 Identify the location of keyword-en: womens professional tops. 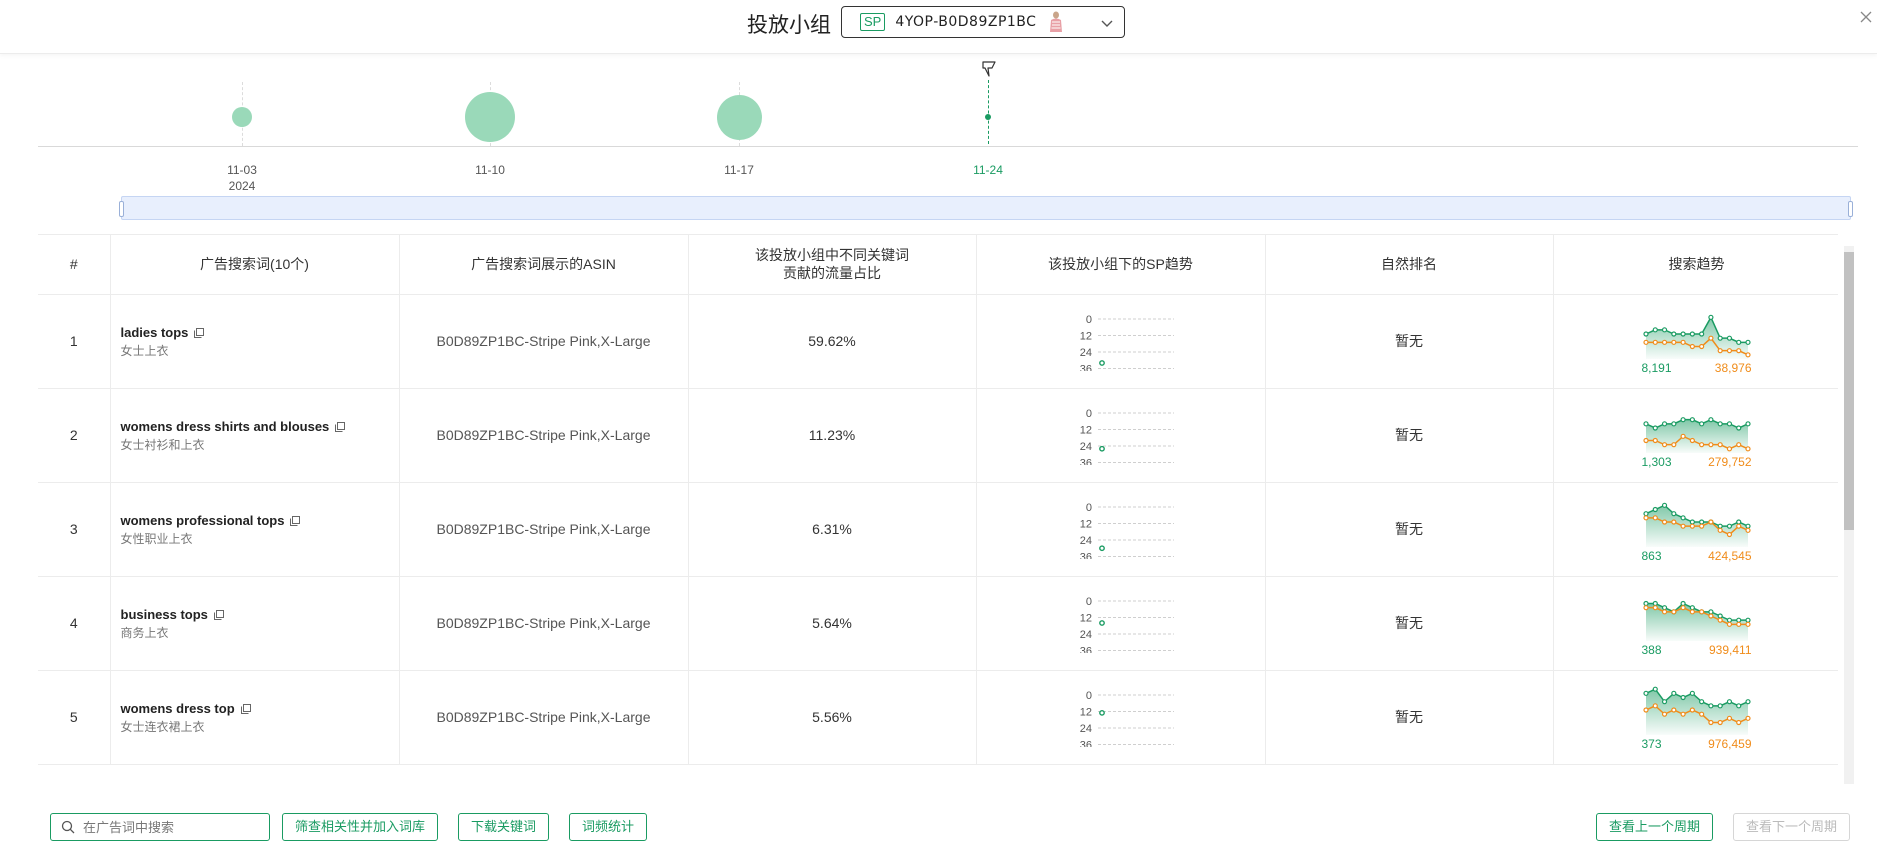
(203, 520).